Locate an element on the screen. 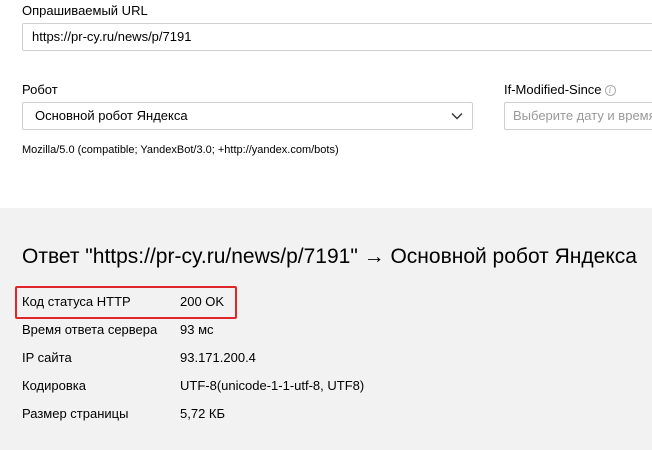  url-label: Опрашиваемый URL is located at coordinates (85, 10).